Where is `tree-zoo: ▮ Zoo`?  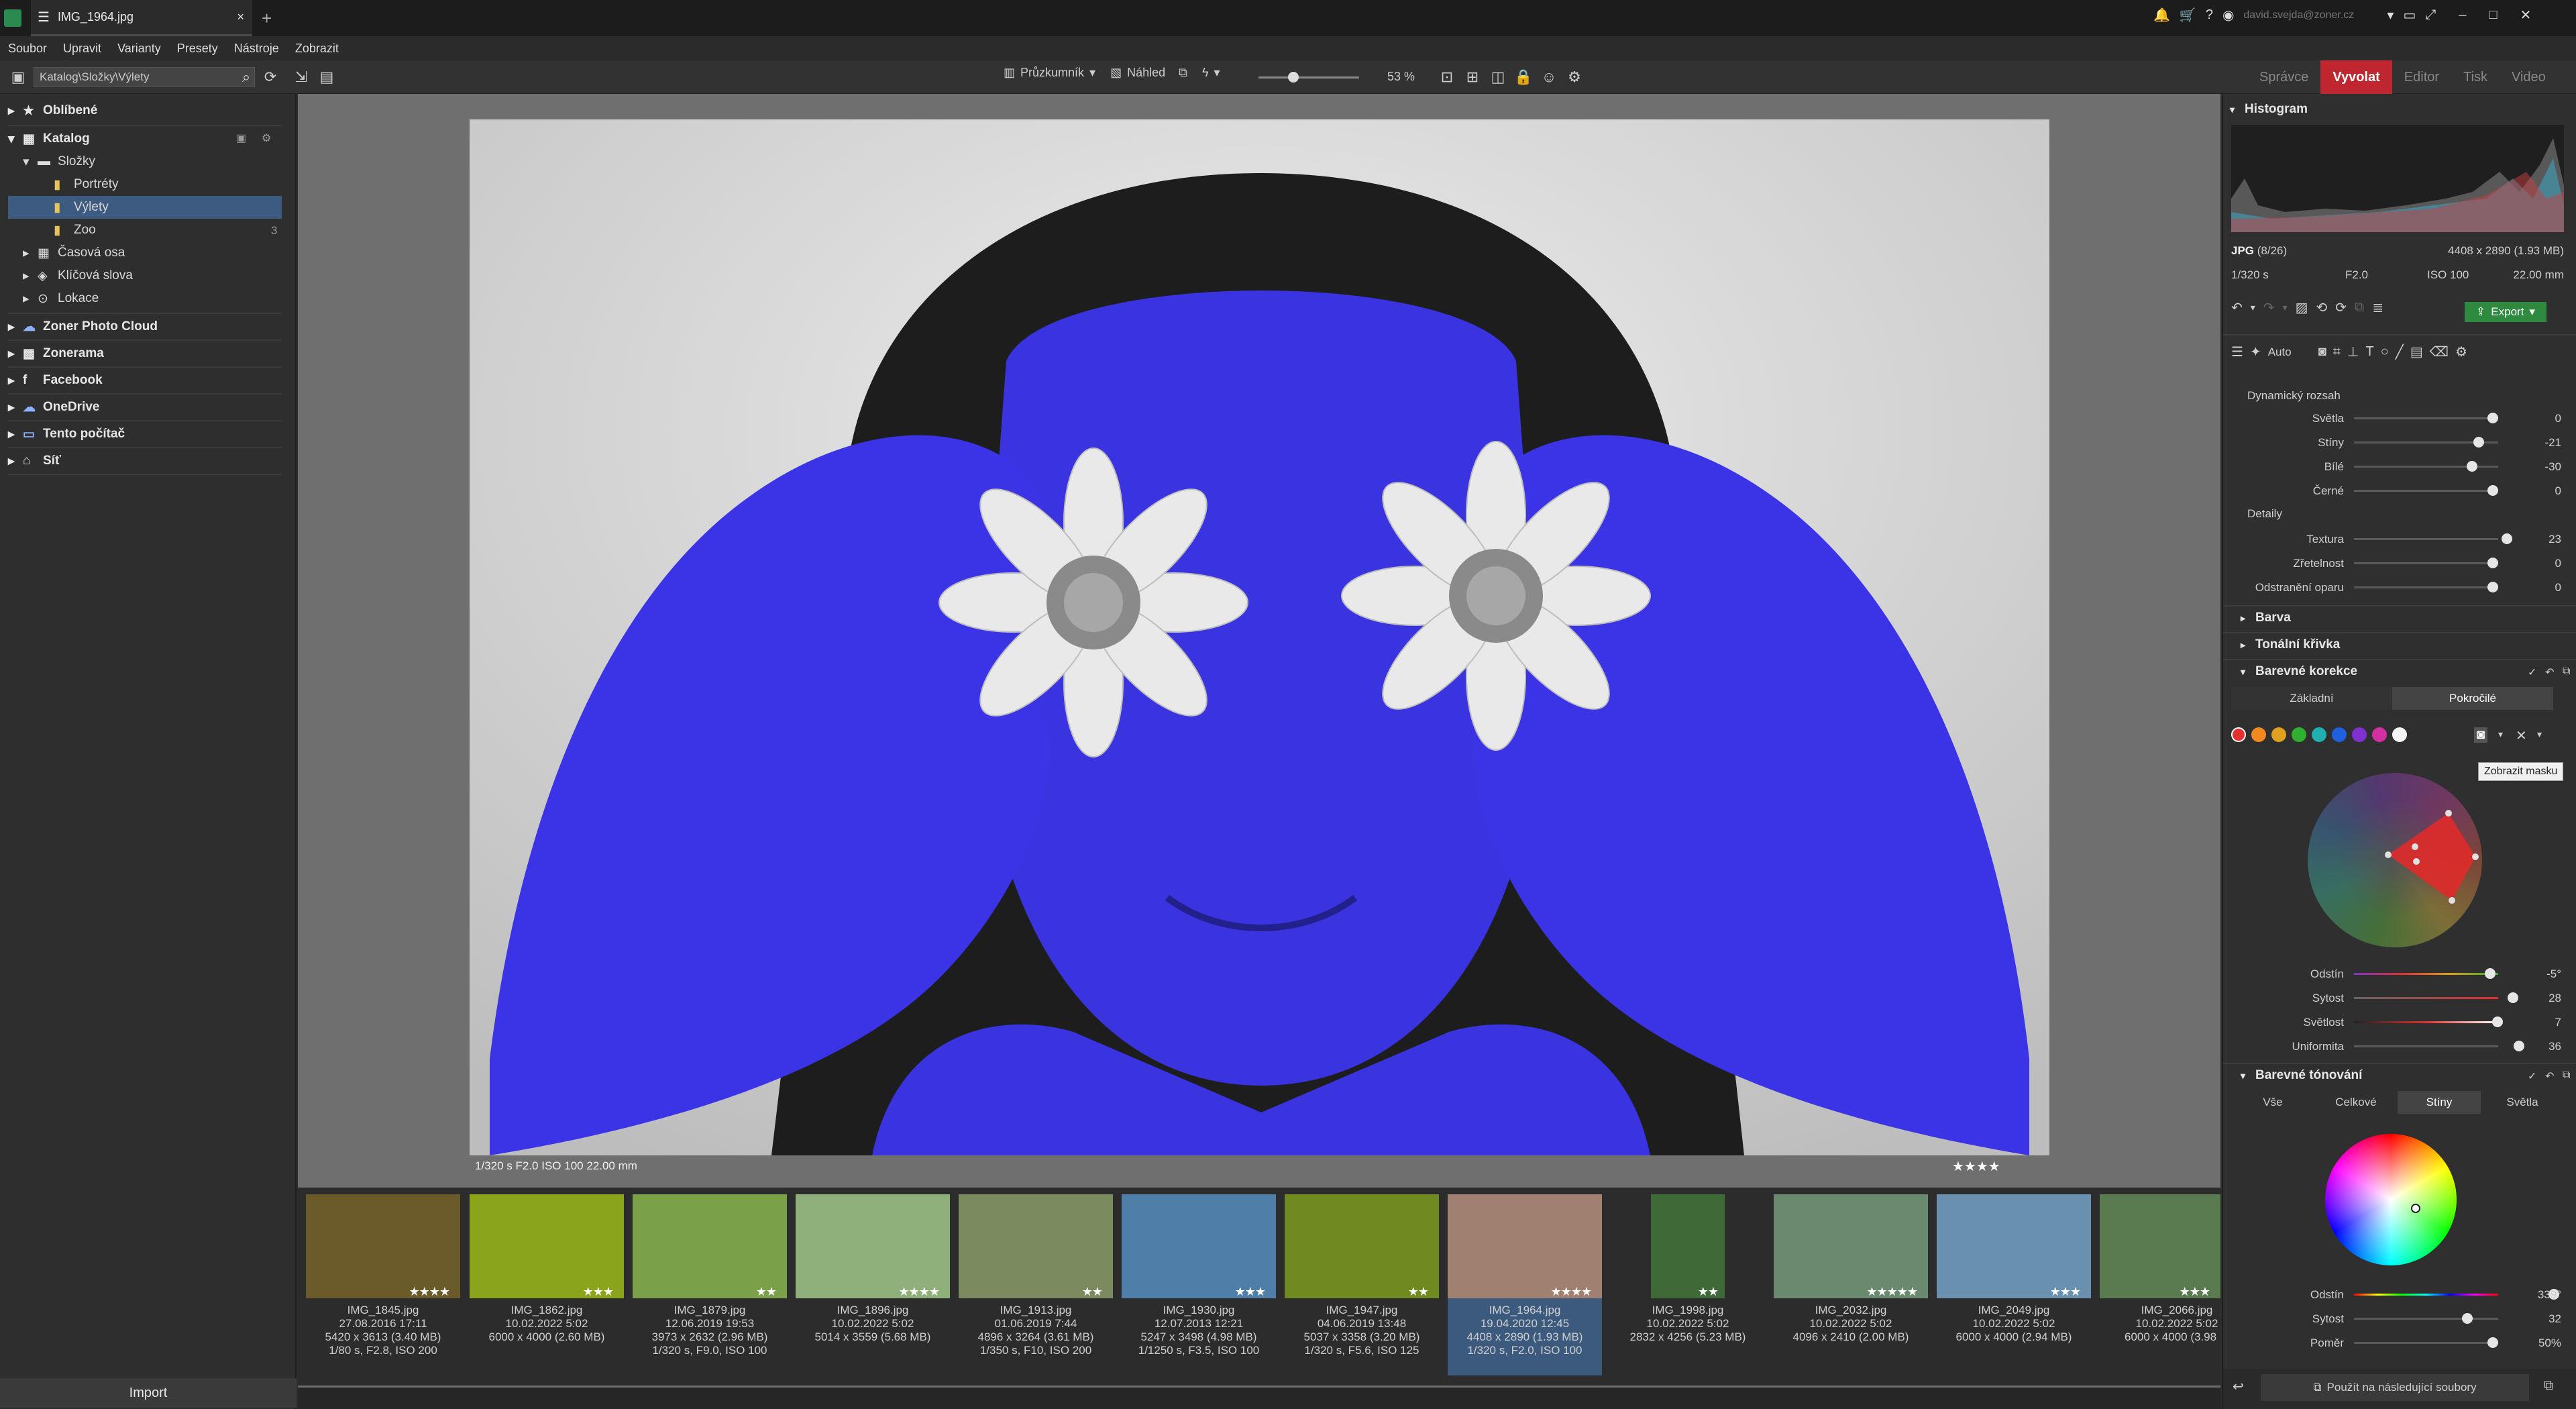
tree-zoo: ▮ Zoo is located at coordinates (75, 230).